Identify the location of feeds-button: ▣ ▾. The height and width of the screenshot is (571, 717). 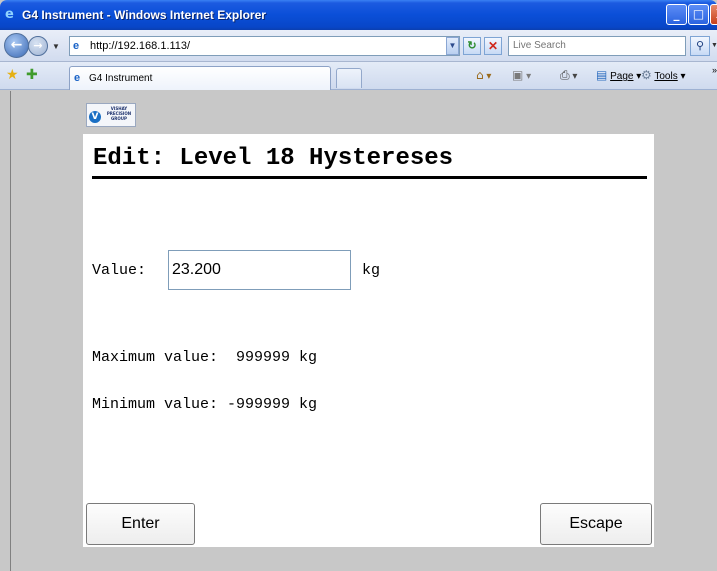
(521, 75).